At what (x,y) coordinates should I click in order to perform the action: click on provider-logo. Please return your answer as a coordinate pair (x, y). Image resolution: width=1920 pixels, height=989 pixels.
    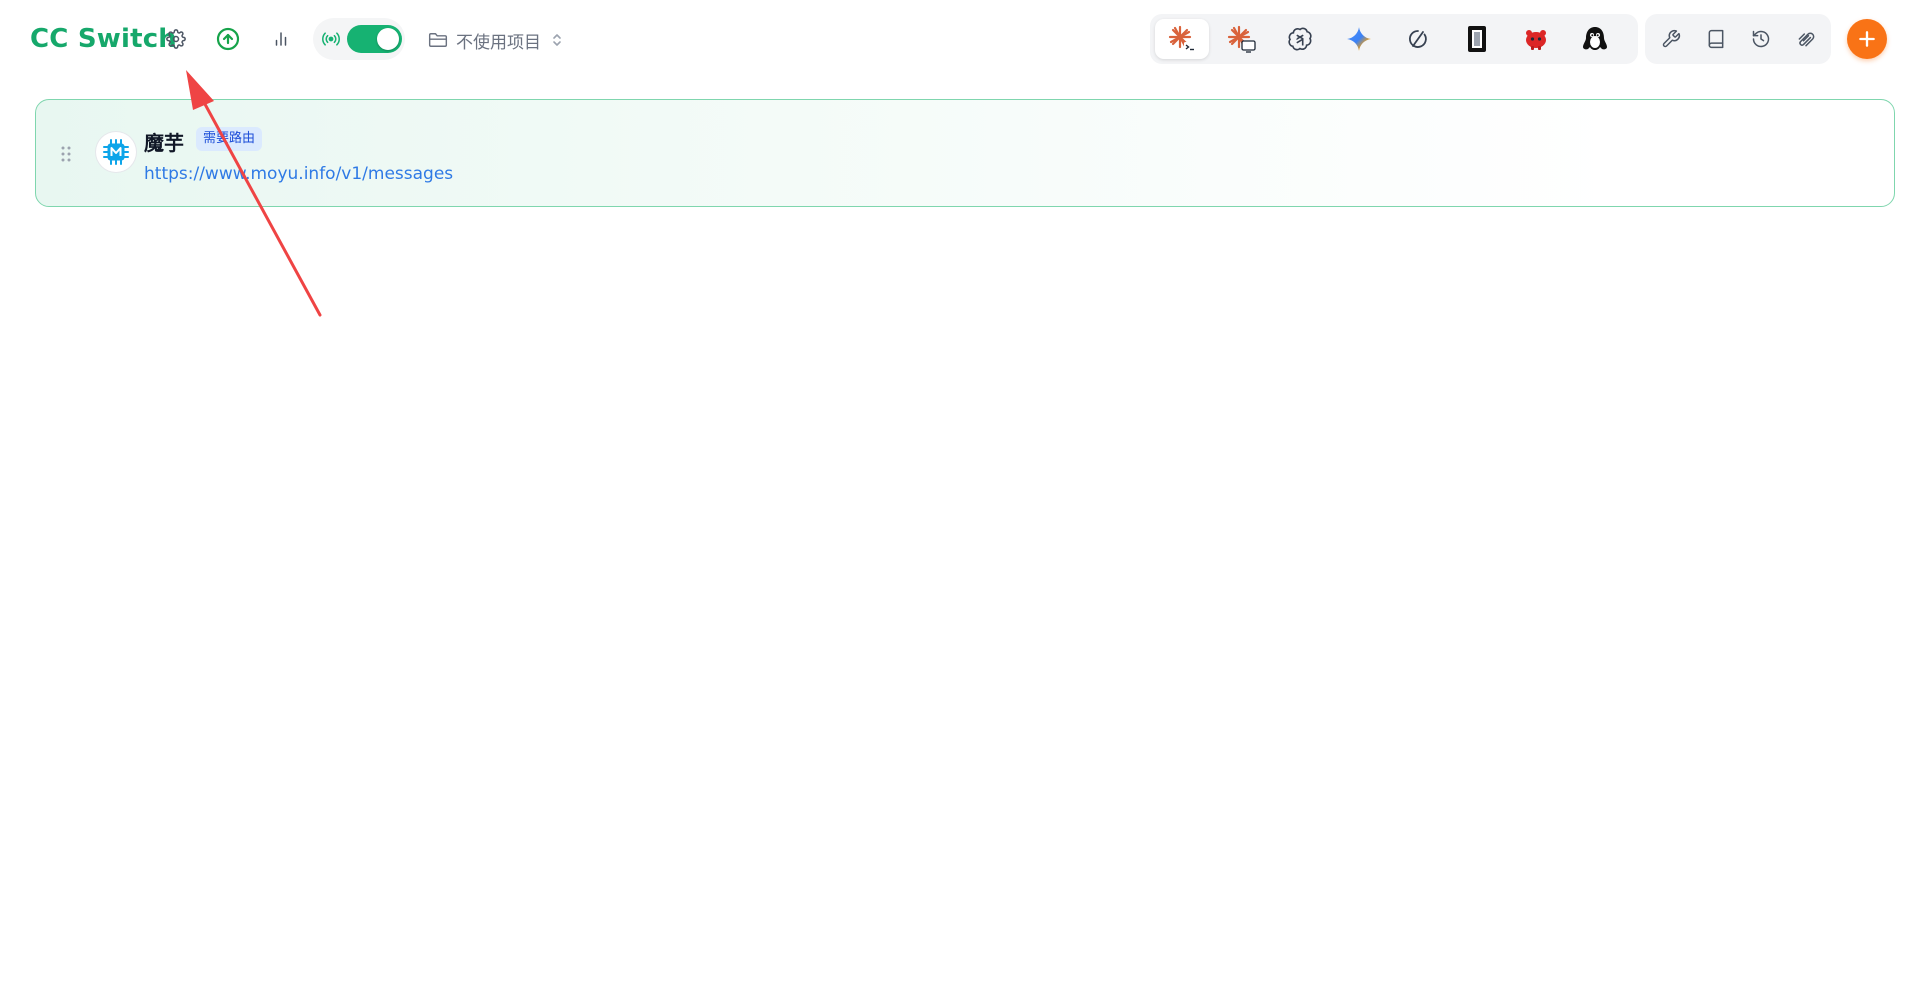
    Looking at the image, I should click on (116, 152).